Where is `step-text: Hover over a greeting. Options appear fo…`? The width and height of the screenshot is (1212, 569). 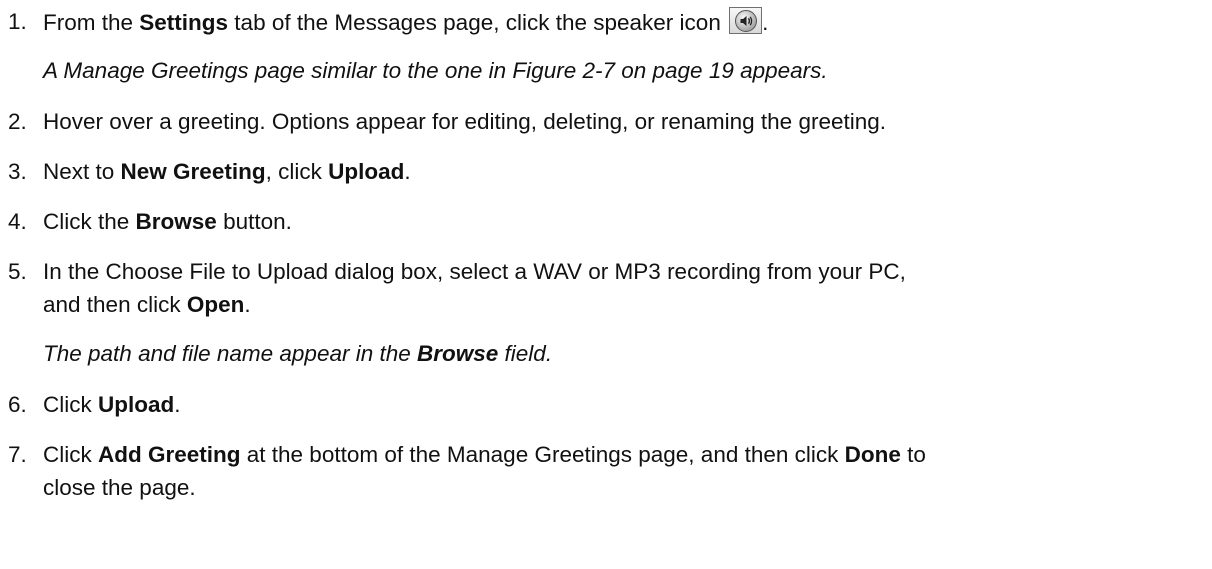 step-text: Hover over a greeting. Options appear fo… is located at coordinates (465, 121).